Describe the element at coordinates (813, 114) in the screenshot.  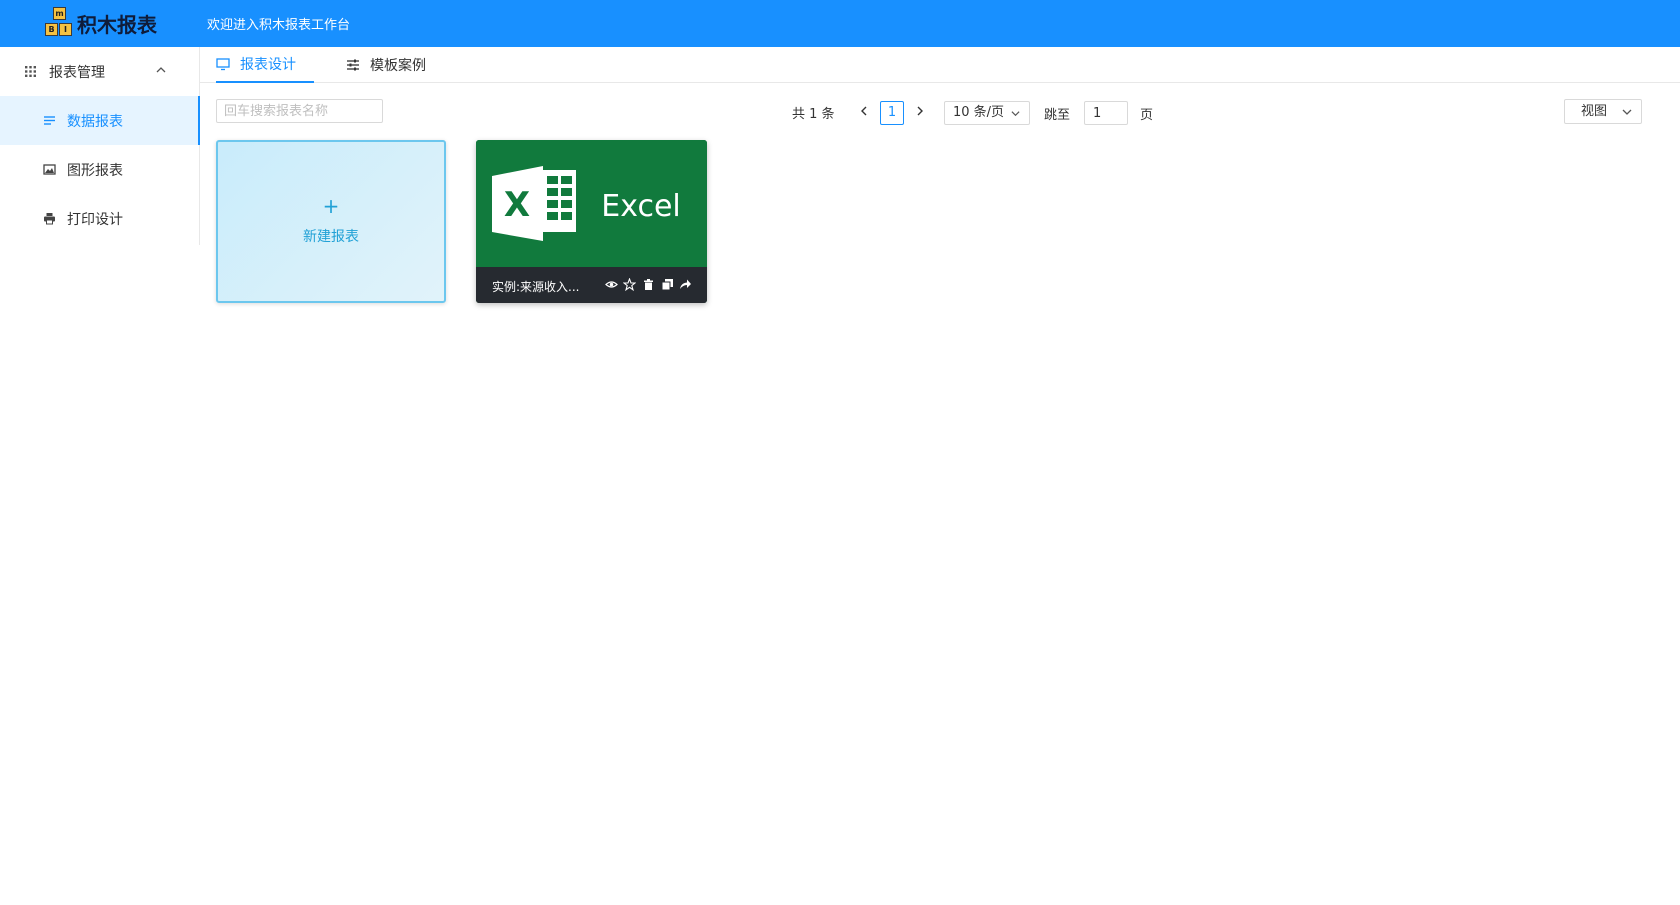
I see `pagination-total: 共 1 条` at that location.